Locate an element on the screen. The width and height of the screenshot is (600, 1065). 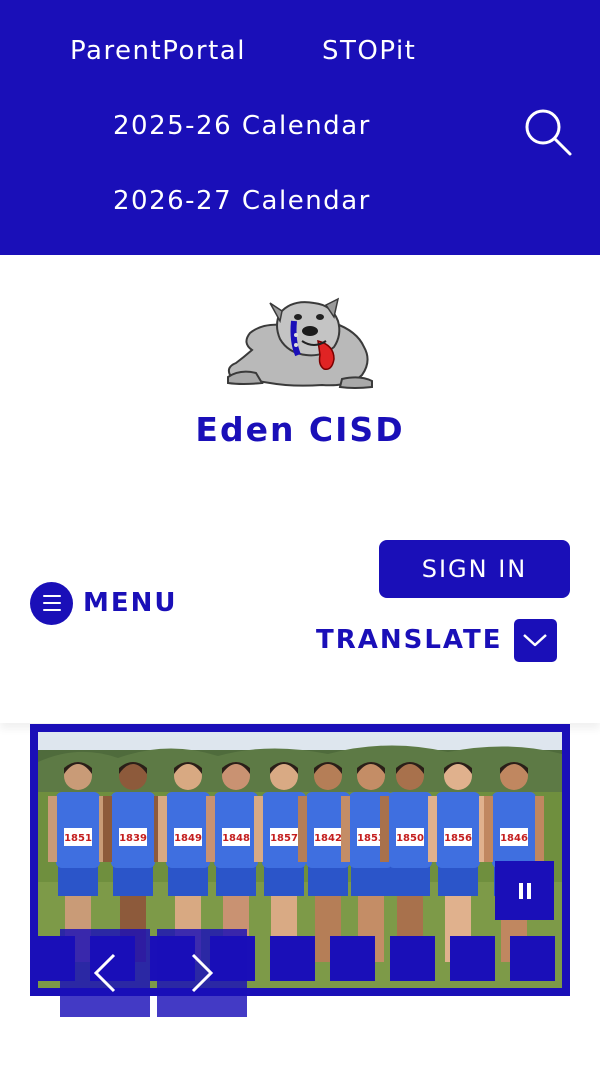
bulldog-logo is located at coordinates (301, 343).